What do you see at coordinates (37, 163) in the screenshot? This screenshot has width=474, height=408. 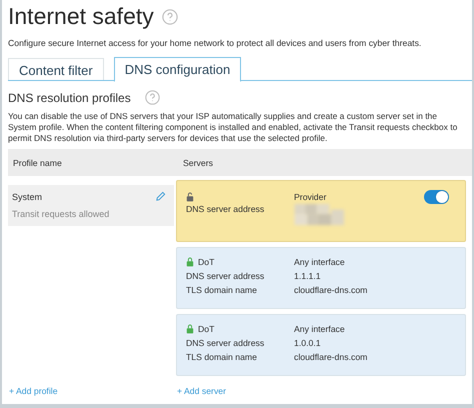 I see `column-header: Profile name` at bounding box center [37, 163].